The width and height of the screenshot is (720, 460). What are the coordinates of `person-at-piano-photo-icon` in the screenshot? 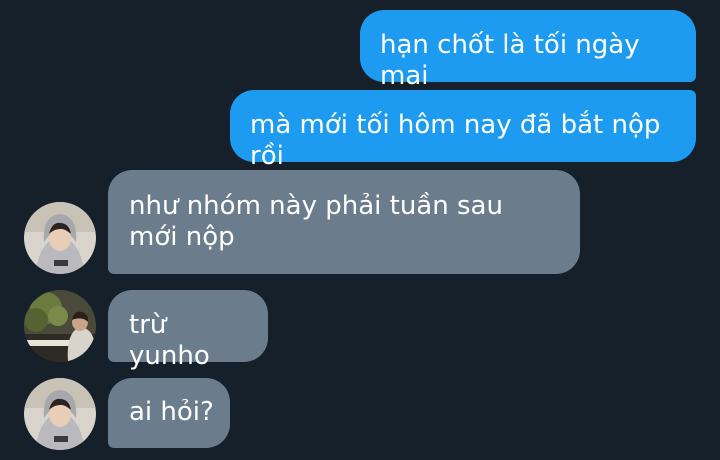 It's located at (60, 326).